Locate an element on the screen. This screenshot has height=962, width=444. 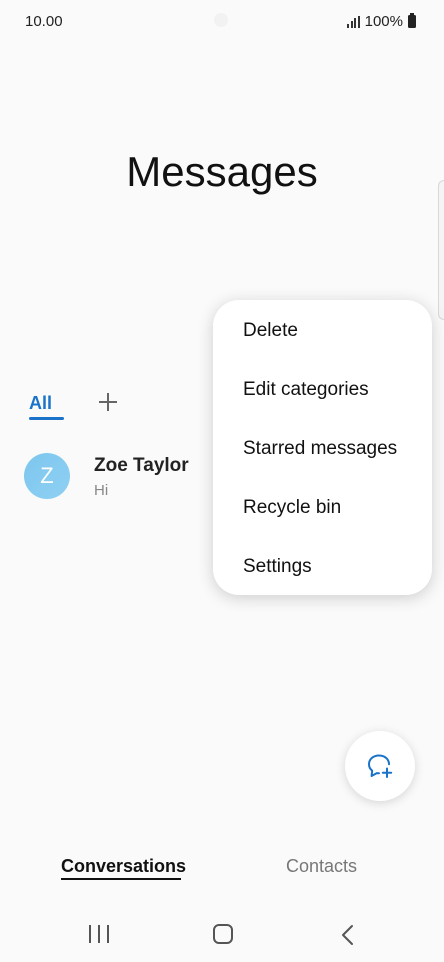
edge-panel-handle is located at coordinates (441, 250).